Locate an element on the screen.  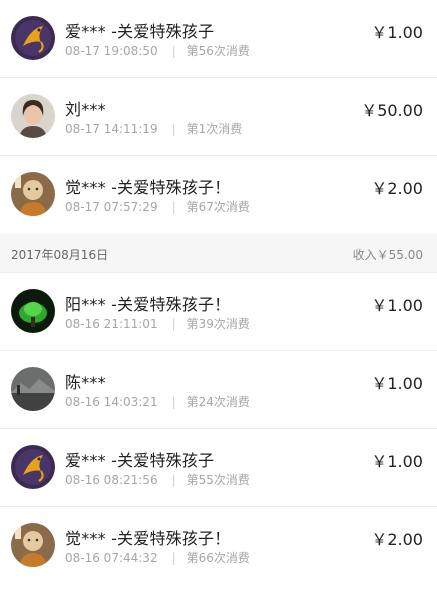
transaction-time: 08-17 14:11:19 is located at coordinates (111, 129).